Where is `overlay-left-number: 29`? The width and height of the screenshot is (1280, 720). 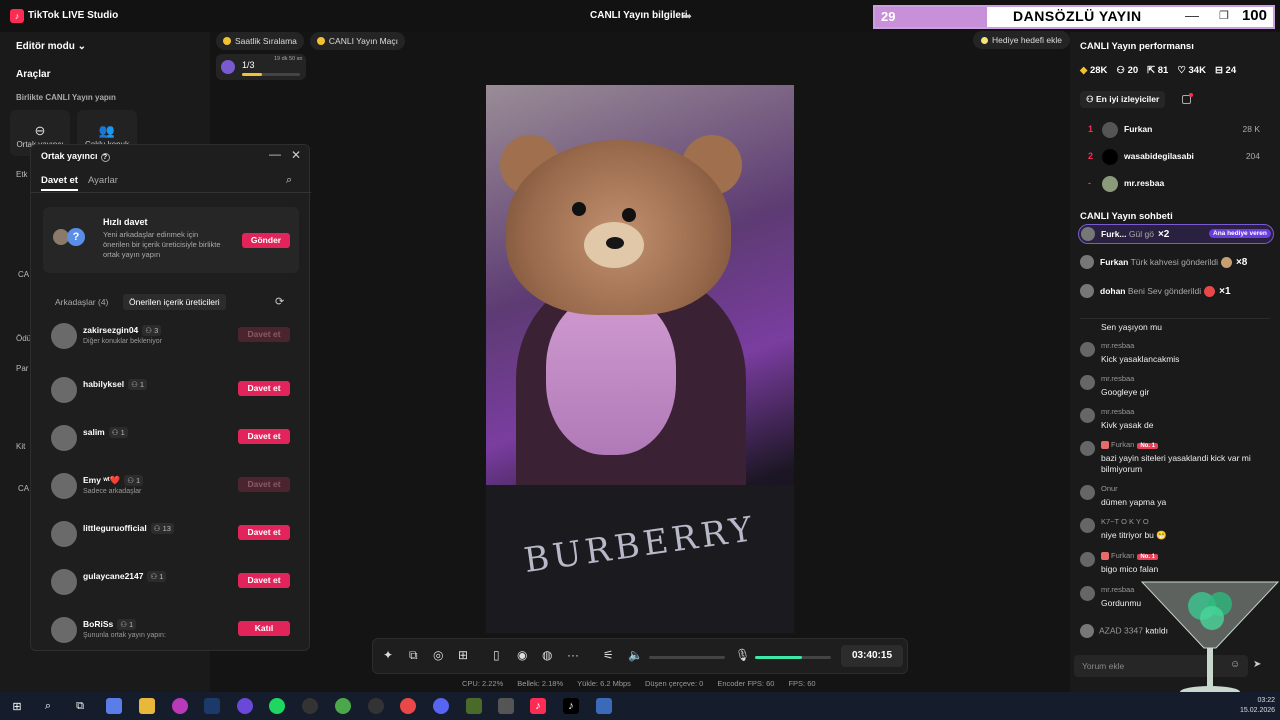 overlay-left-number: 29 is located at coordinates (931, 17).